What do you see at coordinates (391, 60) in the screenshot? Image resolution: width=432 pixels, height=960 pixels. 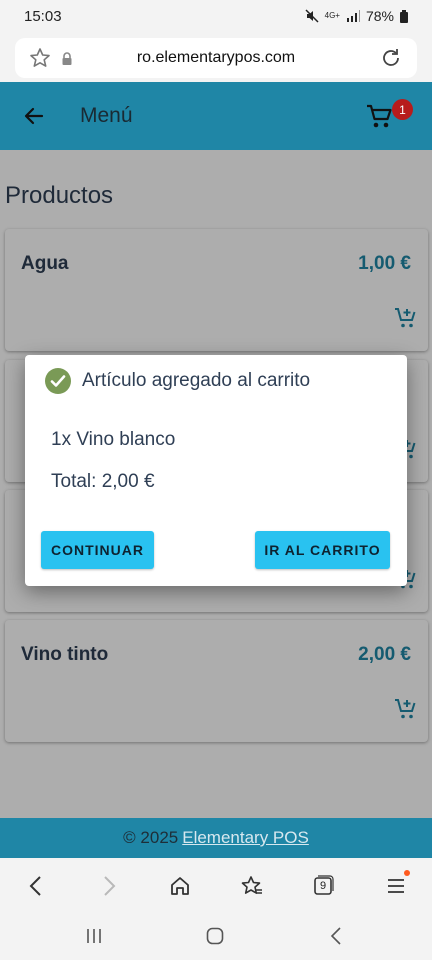 I see `reload-icon` at bounding box center [391, 60].